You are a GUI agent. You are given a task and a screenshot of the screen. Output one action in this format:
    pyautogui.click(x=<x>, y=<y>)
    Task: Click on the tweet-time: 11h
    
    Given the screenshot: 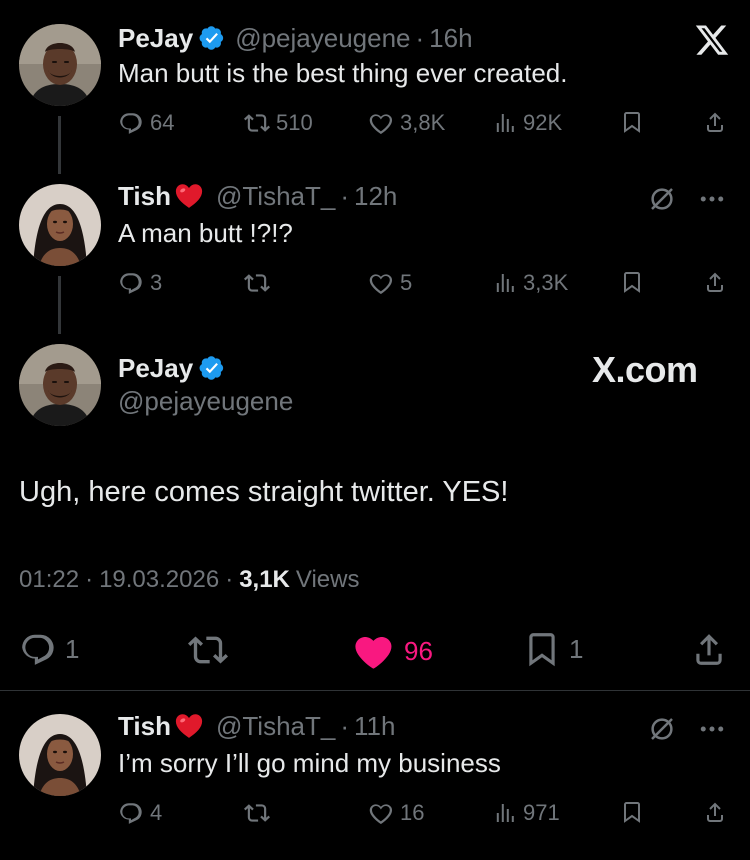 What is the action you would take?
    pyautogui.click(x=374, y=726)
    